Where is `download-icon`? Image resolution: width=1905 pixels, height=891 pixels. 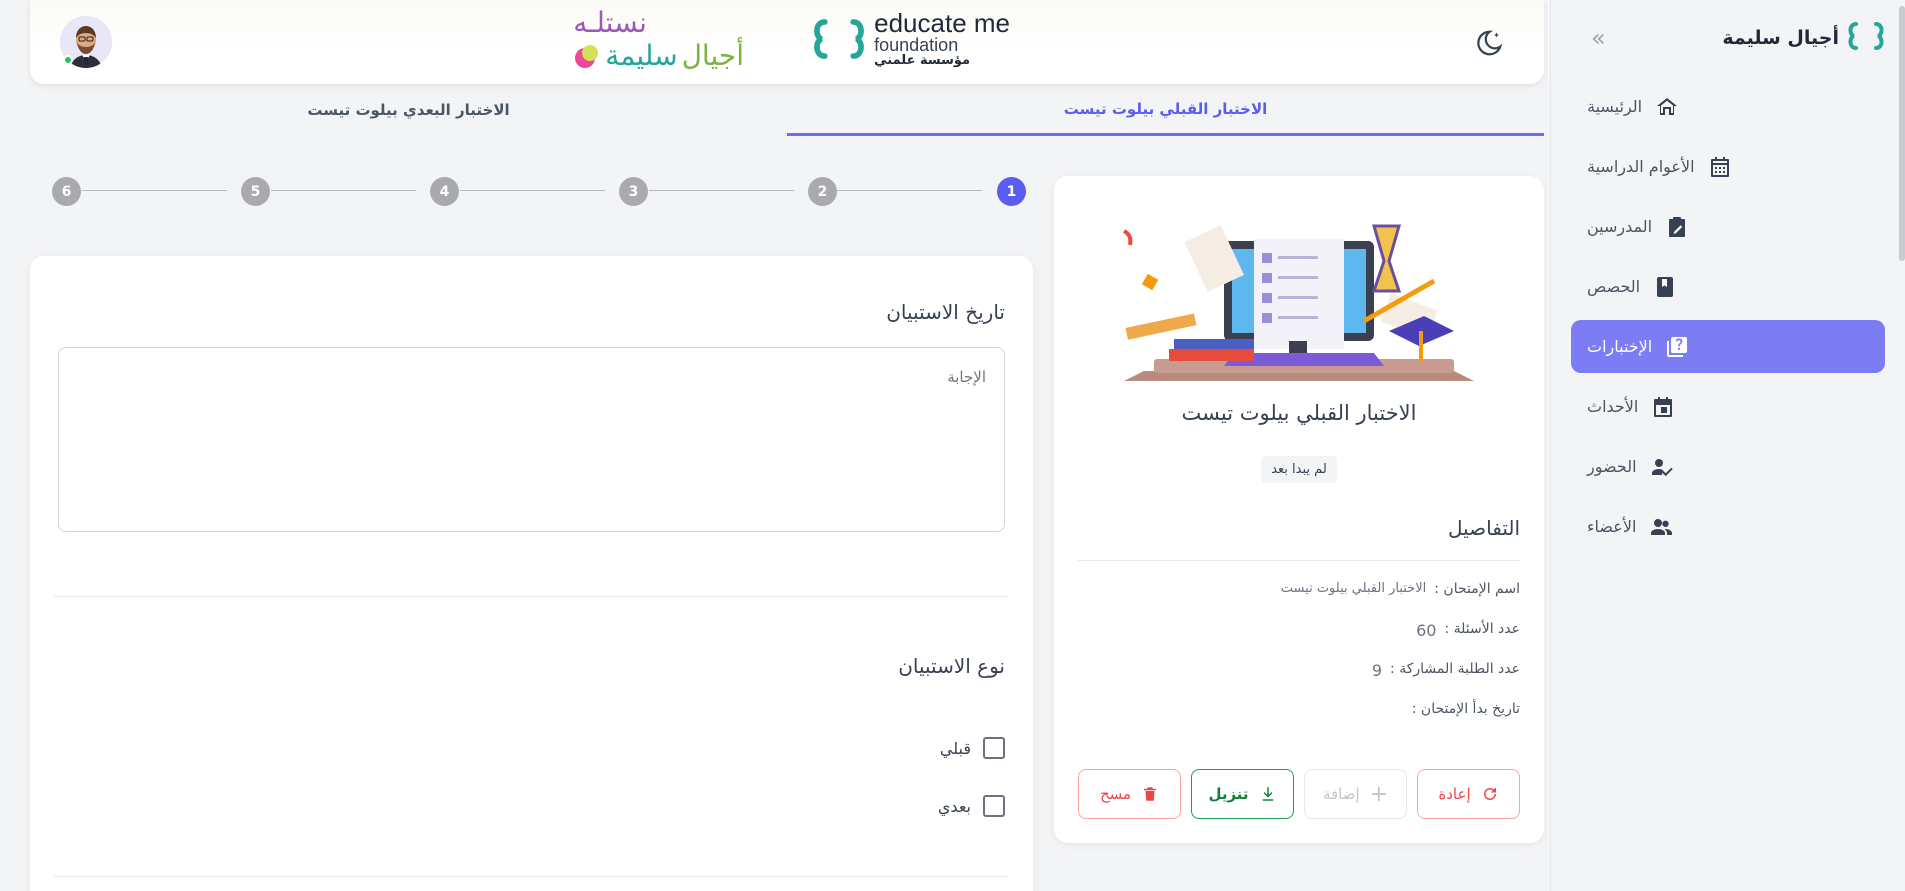 download-icon is located at coordinates (1267, 794).